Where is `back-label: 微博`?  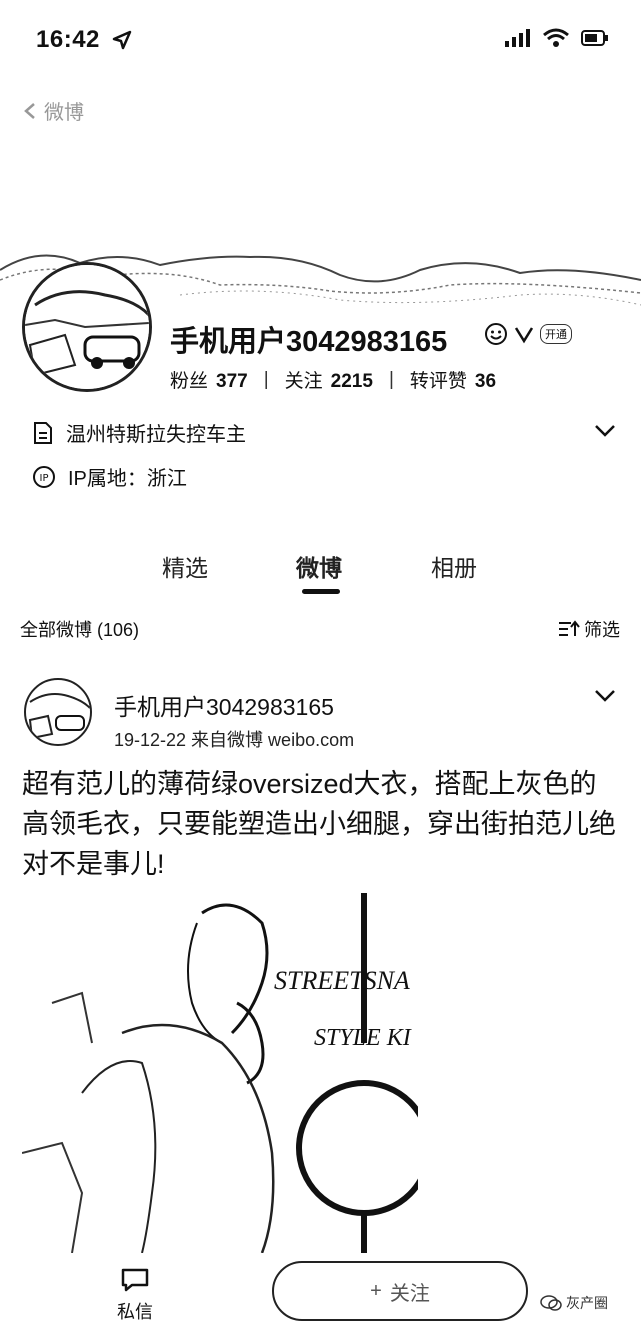
back-label: 微博 is located at coordinates (64, 113).